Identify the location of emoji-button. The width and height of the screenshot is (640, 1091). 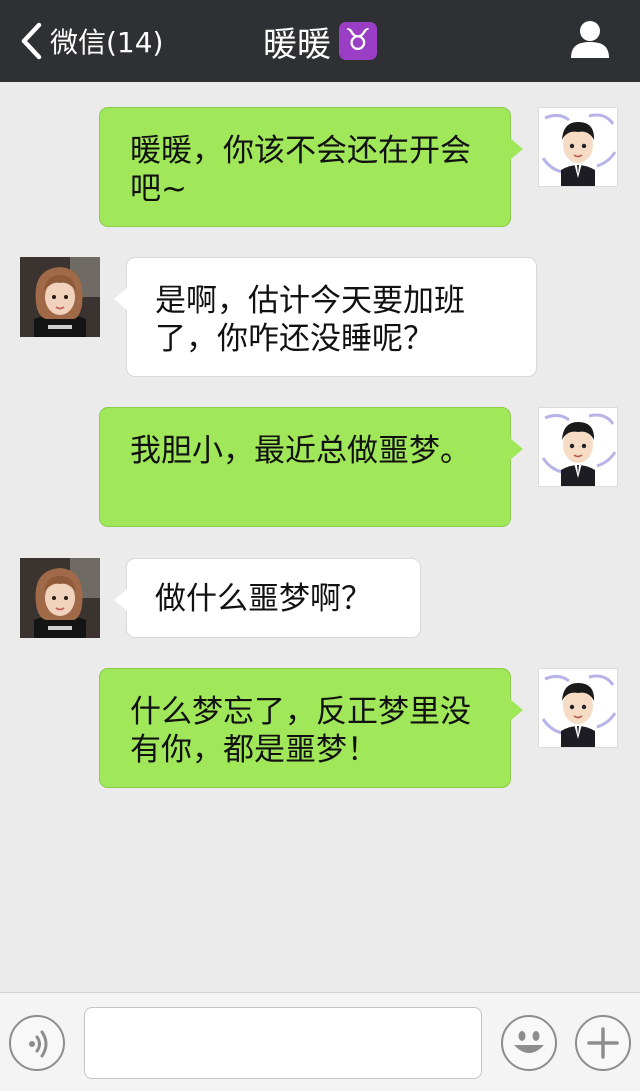
(529, 1043).